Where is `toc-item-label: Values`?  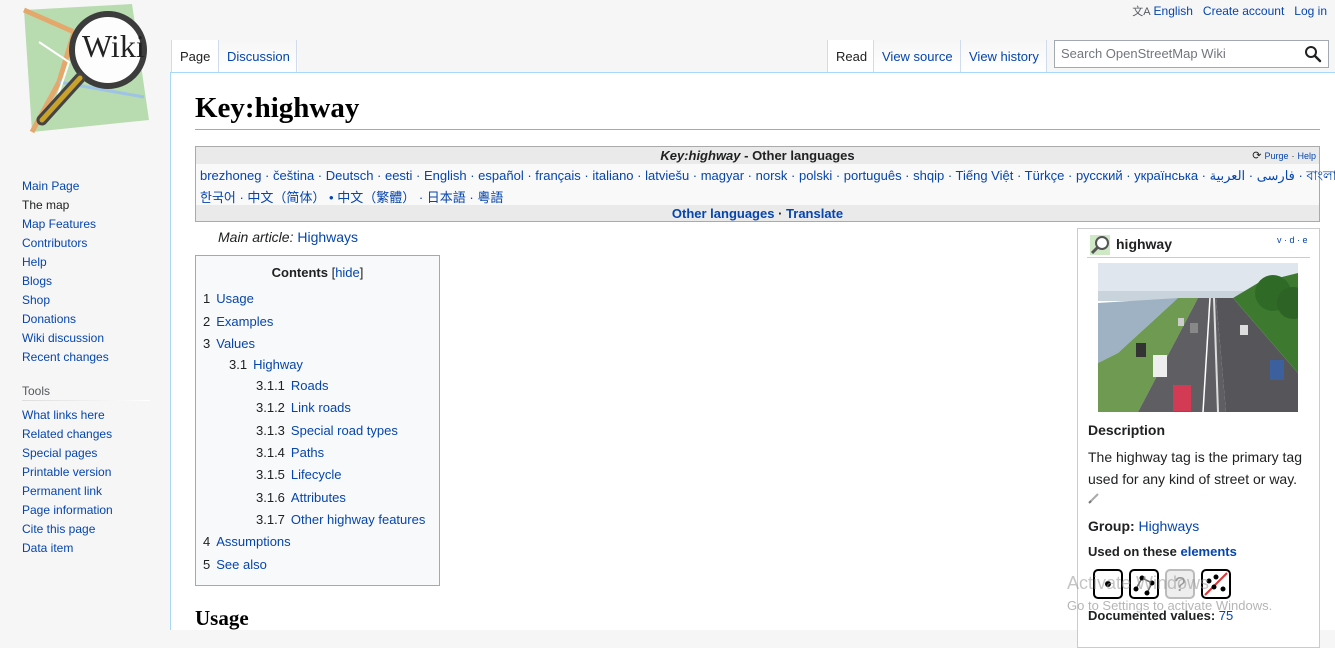
toc-item-label: Values is located at coordinates (235, 343).